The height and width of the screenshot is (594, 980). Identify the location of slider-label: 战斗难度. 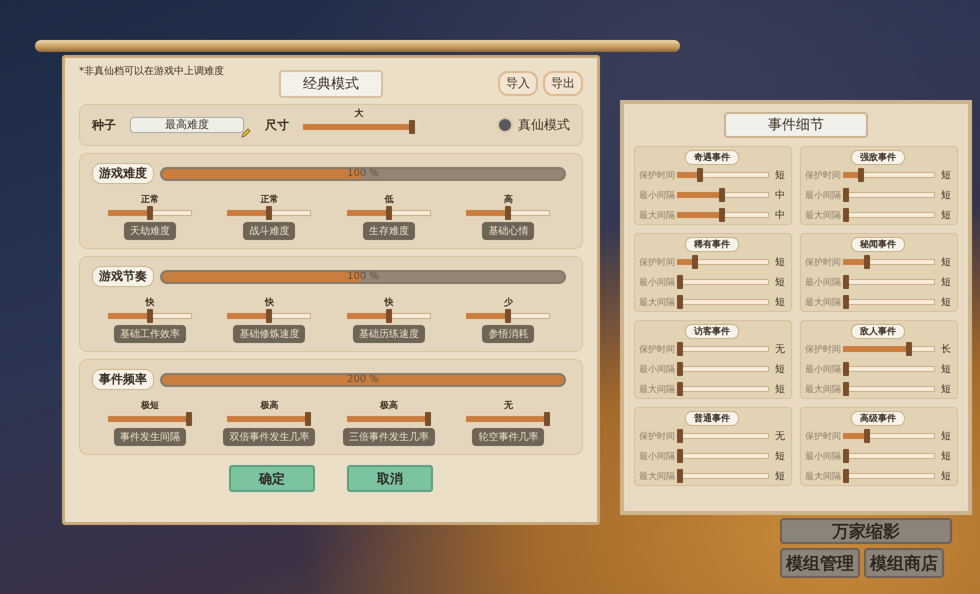
(269, 231).